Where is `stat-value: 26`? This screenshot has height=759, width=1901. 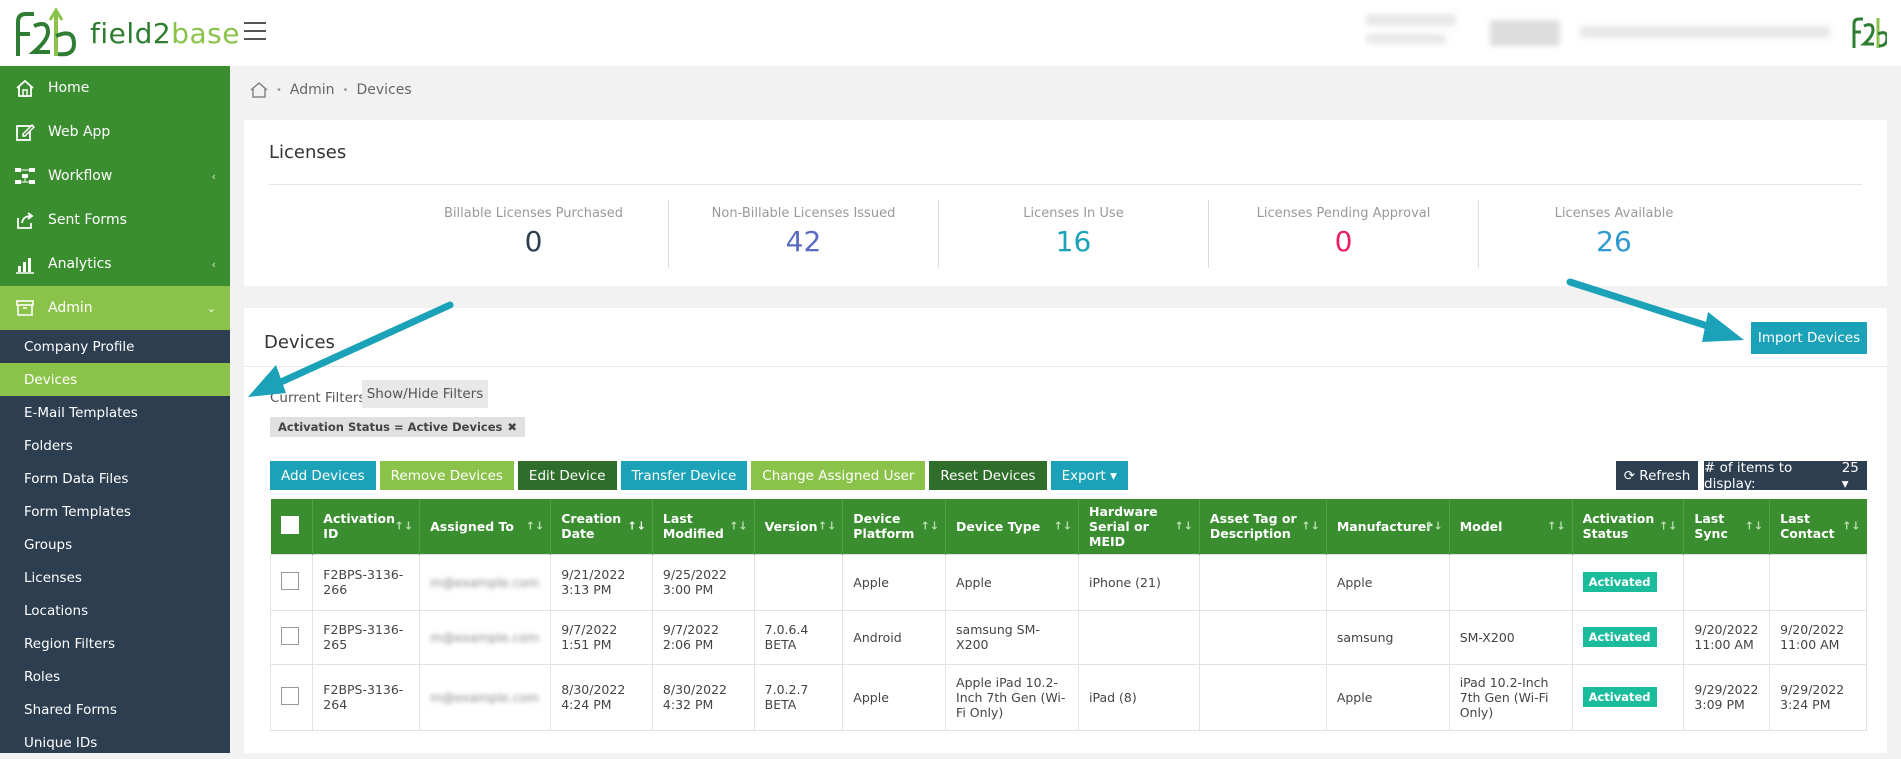
stat-value: 26 is located at coordinates (1614, 241).